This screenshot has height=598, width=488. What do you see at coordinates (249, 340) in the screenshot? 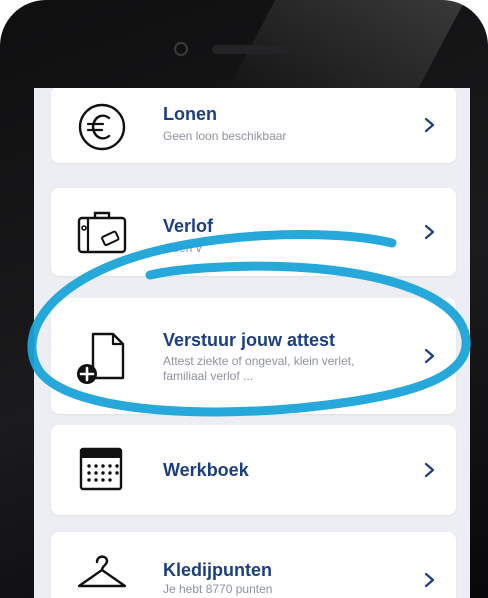
I see `menu-item-title: Verstuur jouw attest` at bounding box center [249, 340].